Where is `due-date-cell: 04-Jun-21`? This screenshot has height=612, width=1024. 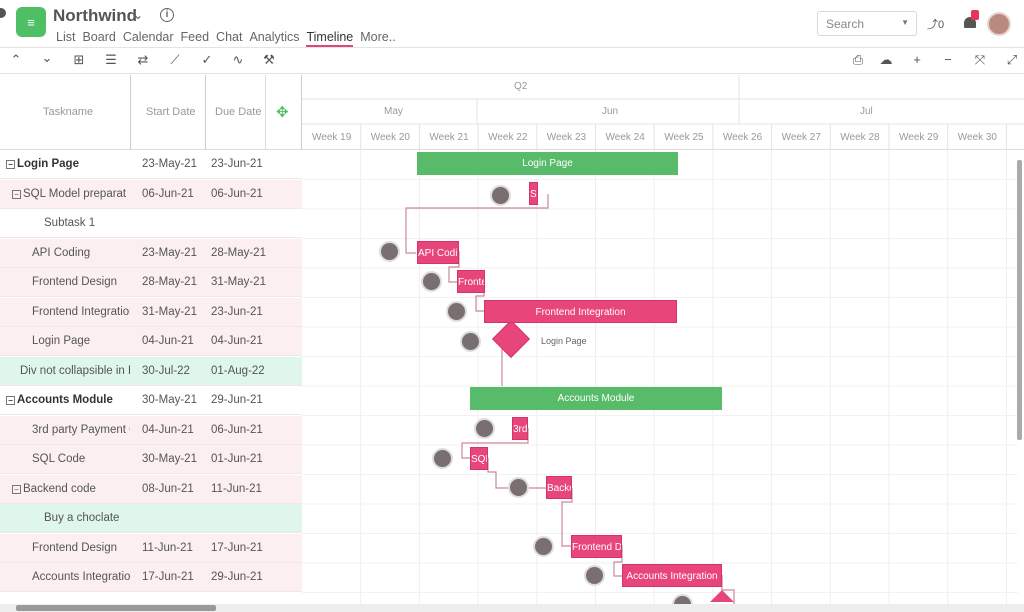
due-date-cell: 04-Jun-21 is located at coordinates (242, 341).